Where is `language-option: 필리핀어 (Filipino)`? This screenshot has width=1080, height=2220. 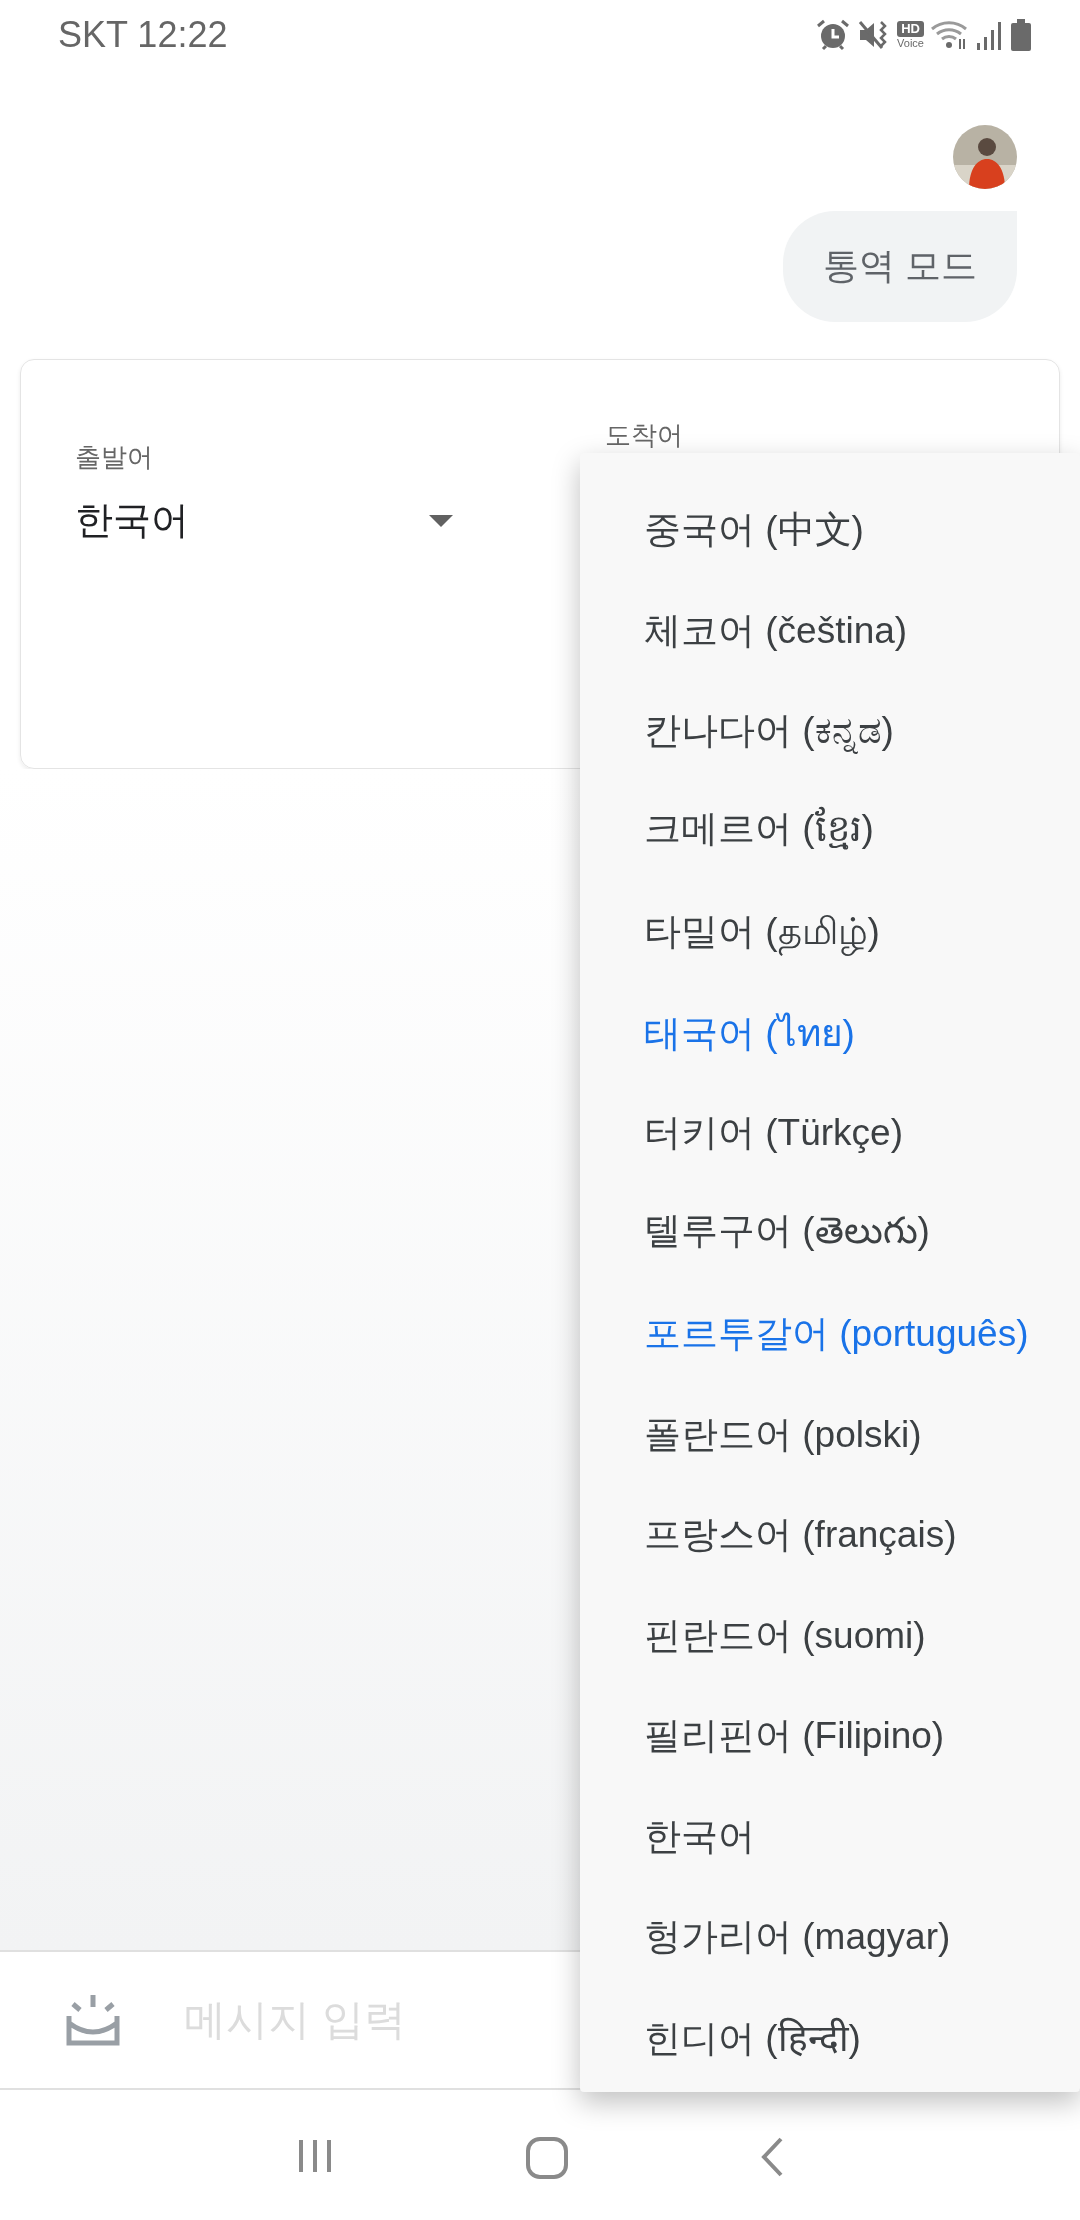
language-option: 필리핀어 (Filipino) is located at coordinates (830, 1736).